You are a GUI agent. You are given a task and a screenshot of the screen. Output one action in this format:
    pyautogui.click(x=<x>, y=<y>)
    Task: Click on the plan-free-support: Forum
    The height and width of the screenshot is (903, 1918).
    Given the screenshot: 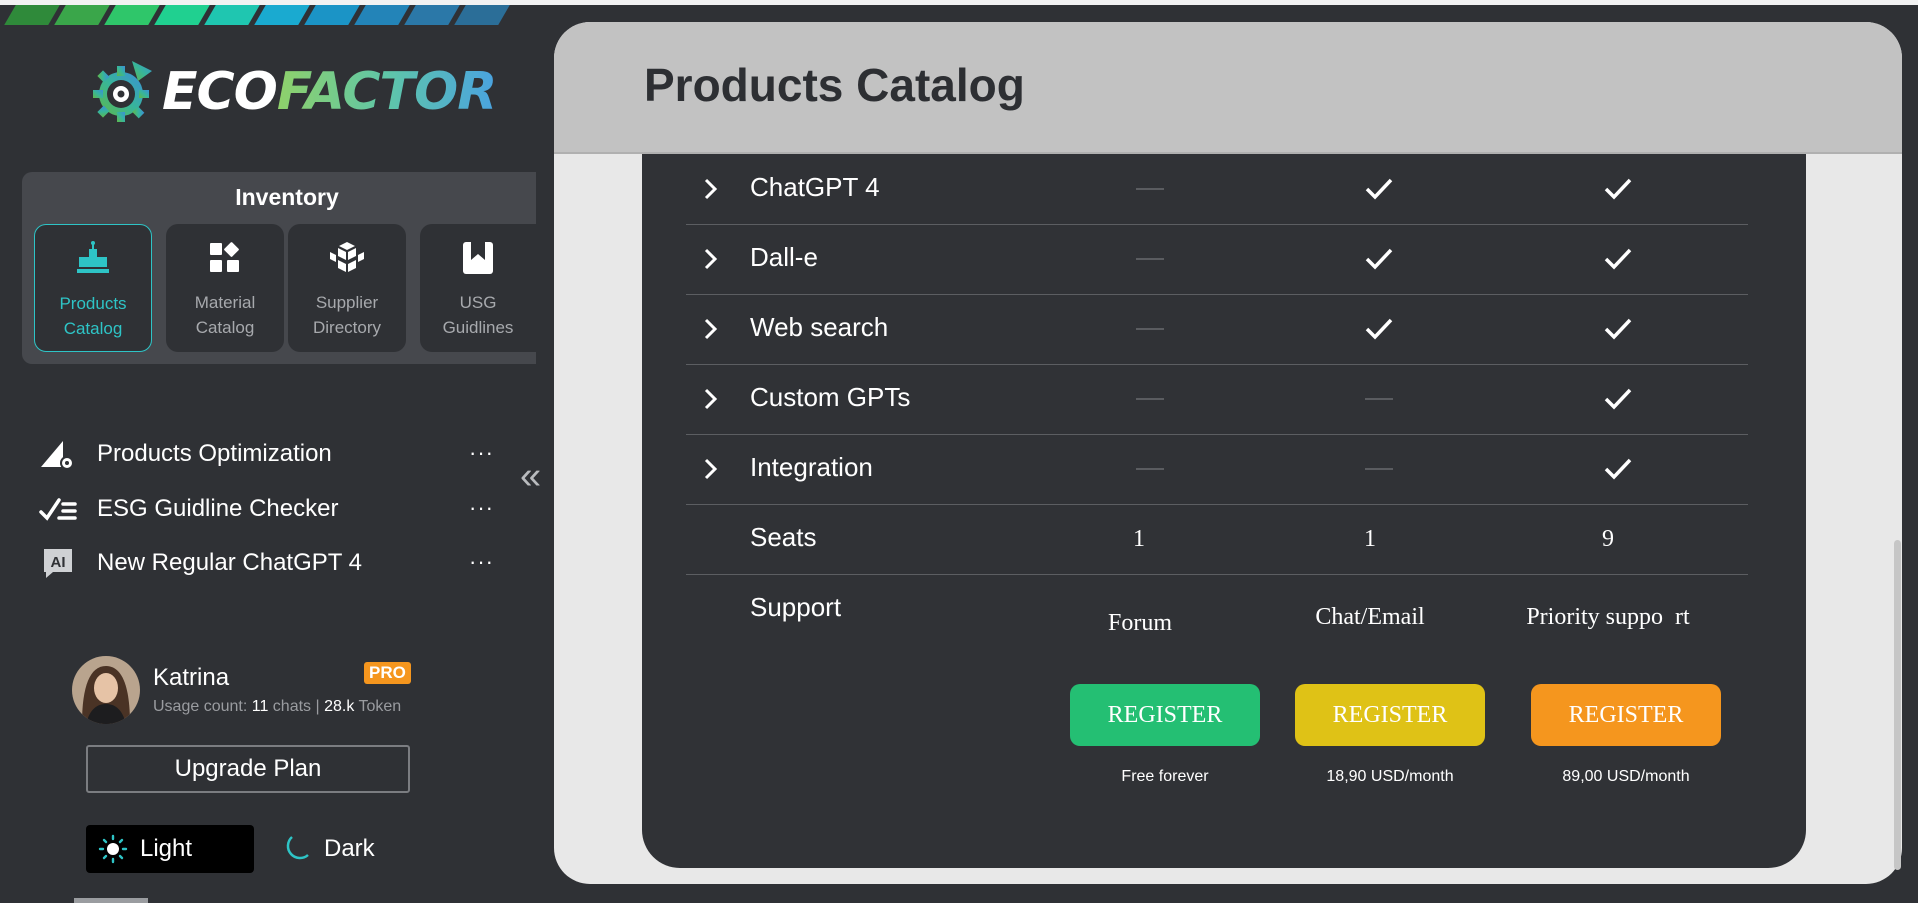 What is the action you would take?
    pyautogui.click(x=1139, y=622)
    